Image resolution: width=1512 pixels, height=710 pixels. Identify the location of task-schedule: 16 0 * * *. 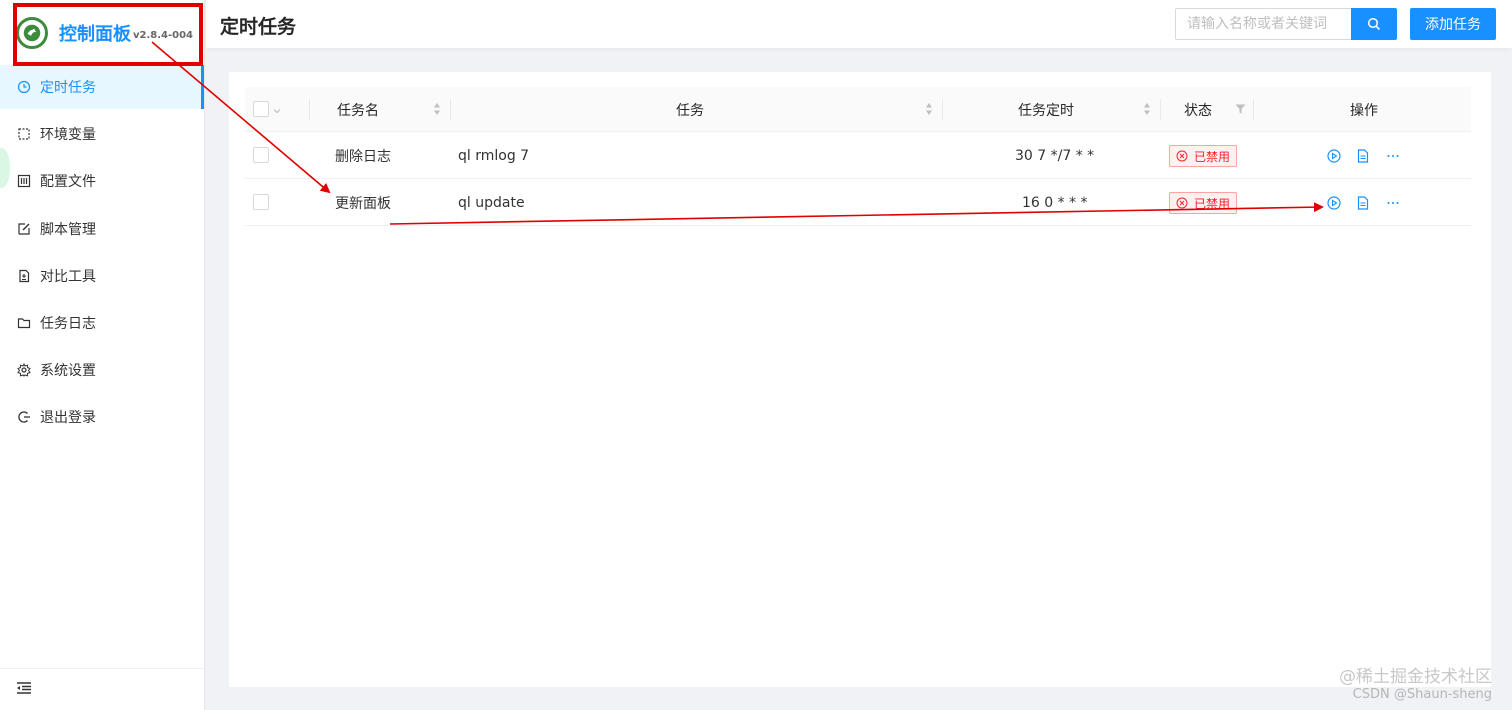
(1055, 202).